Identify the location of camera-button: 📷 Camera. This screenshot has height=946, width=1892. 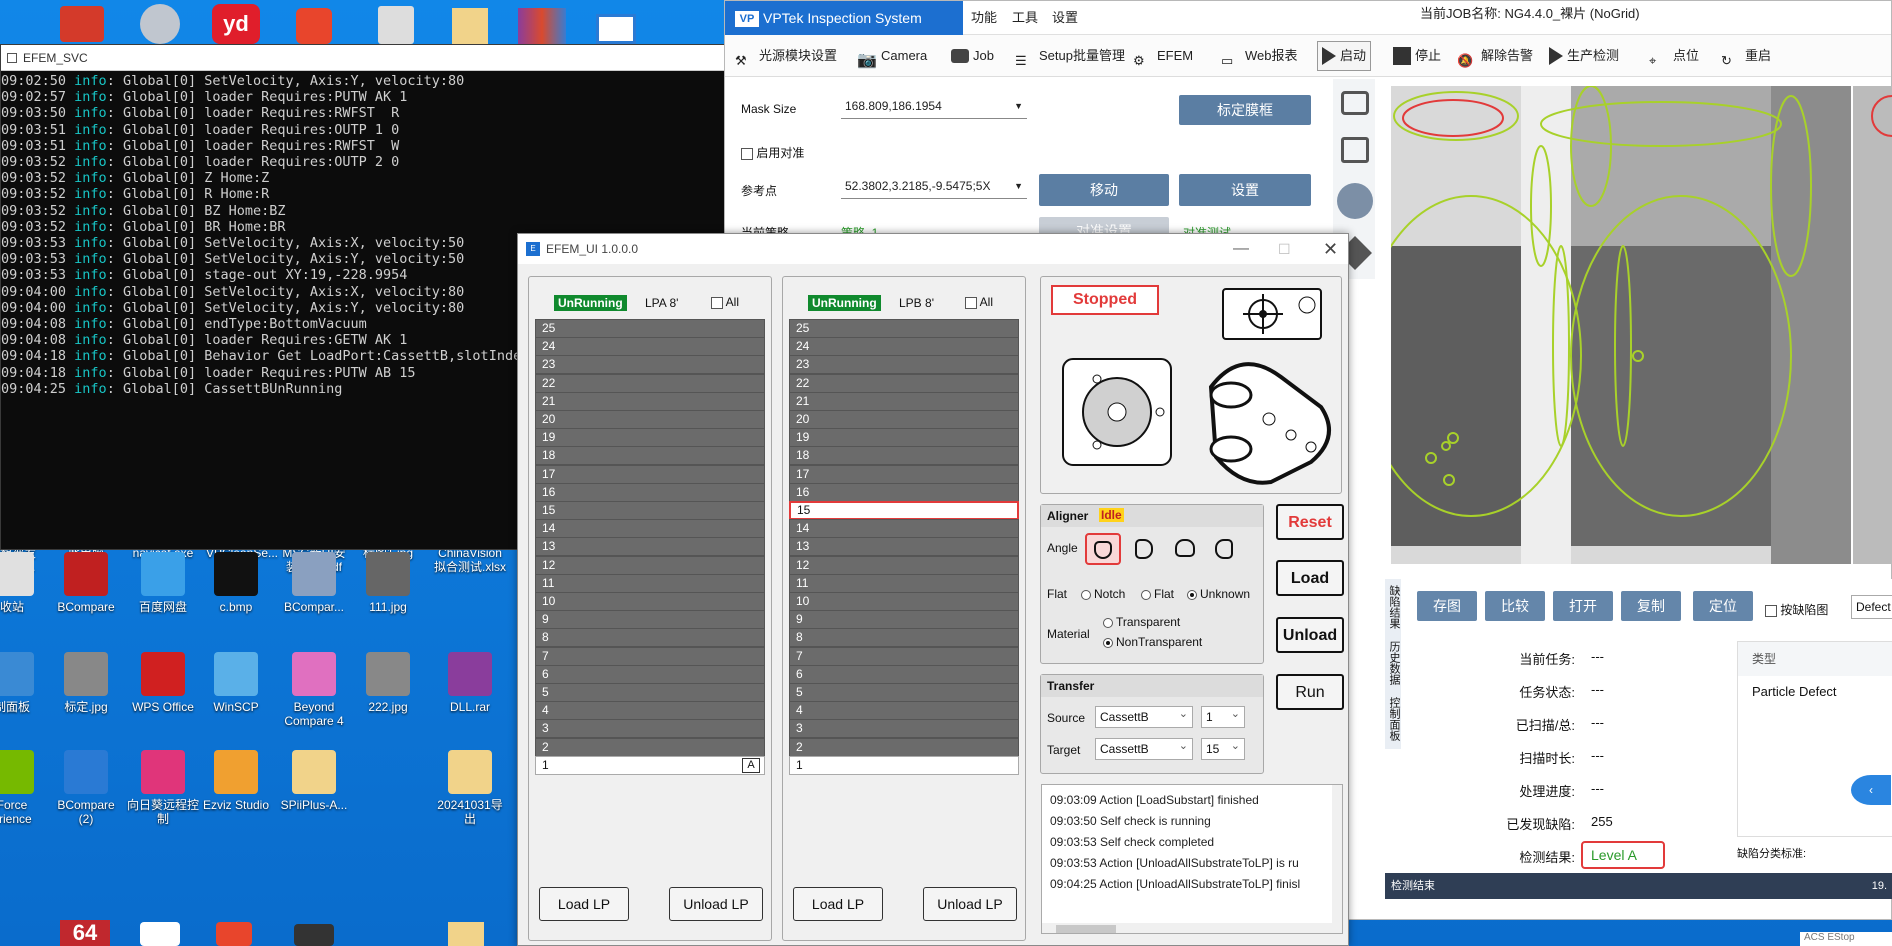
(892, 56).